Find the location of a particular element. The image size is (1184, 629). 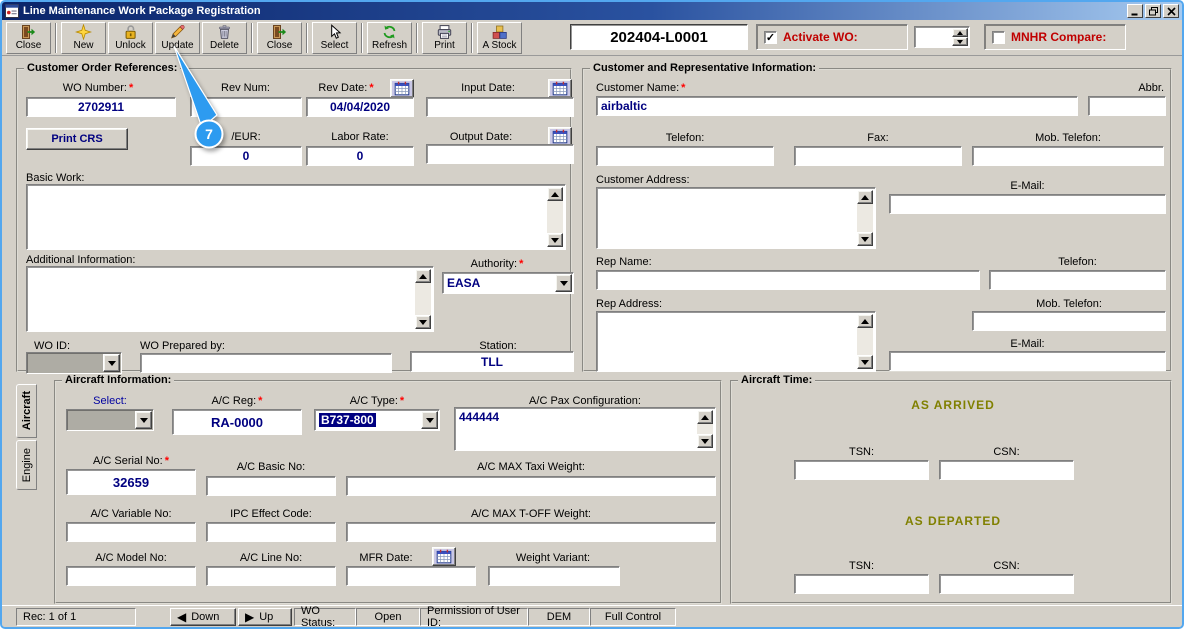

record-down-button: ◀ Down is located at coordinates (203, 617).